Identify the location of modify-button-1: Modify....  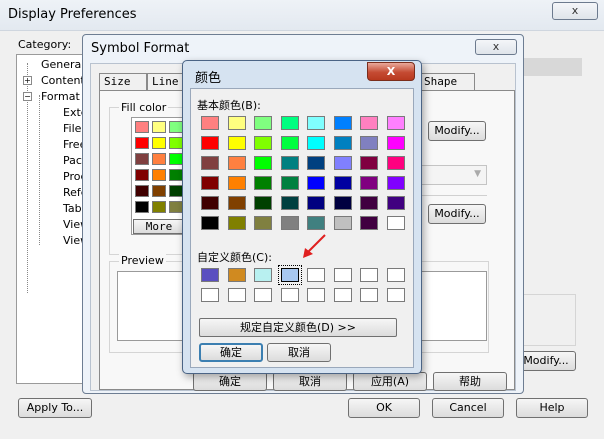
(457, 131).